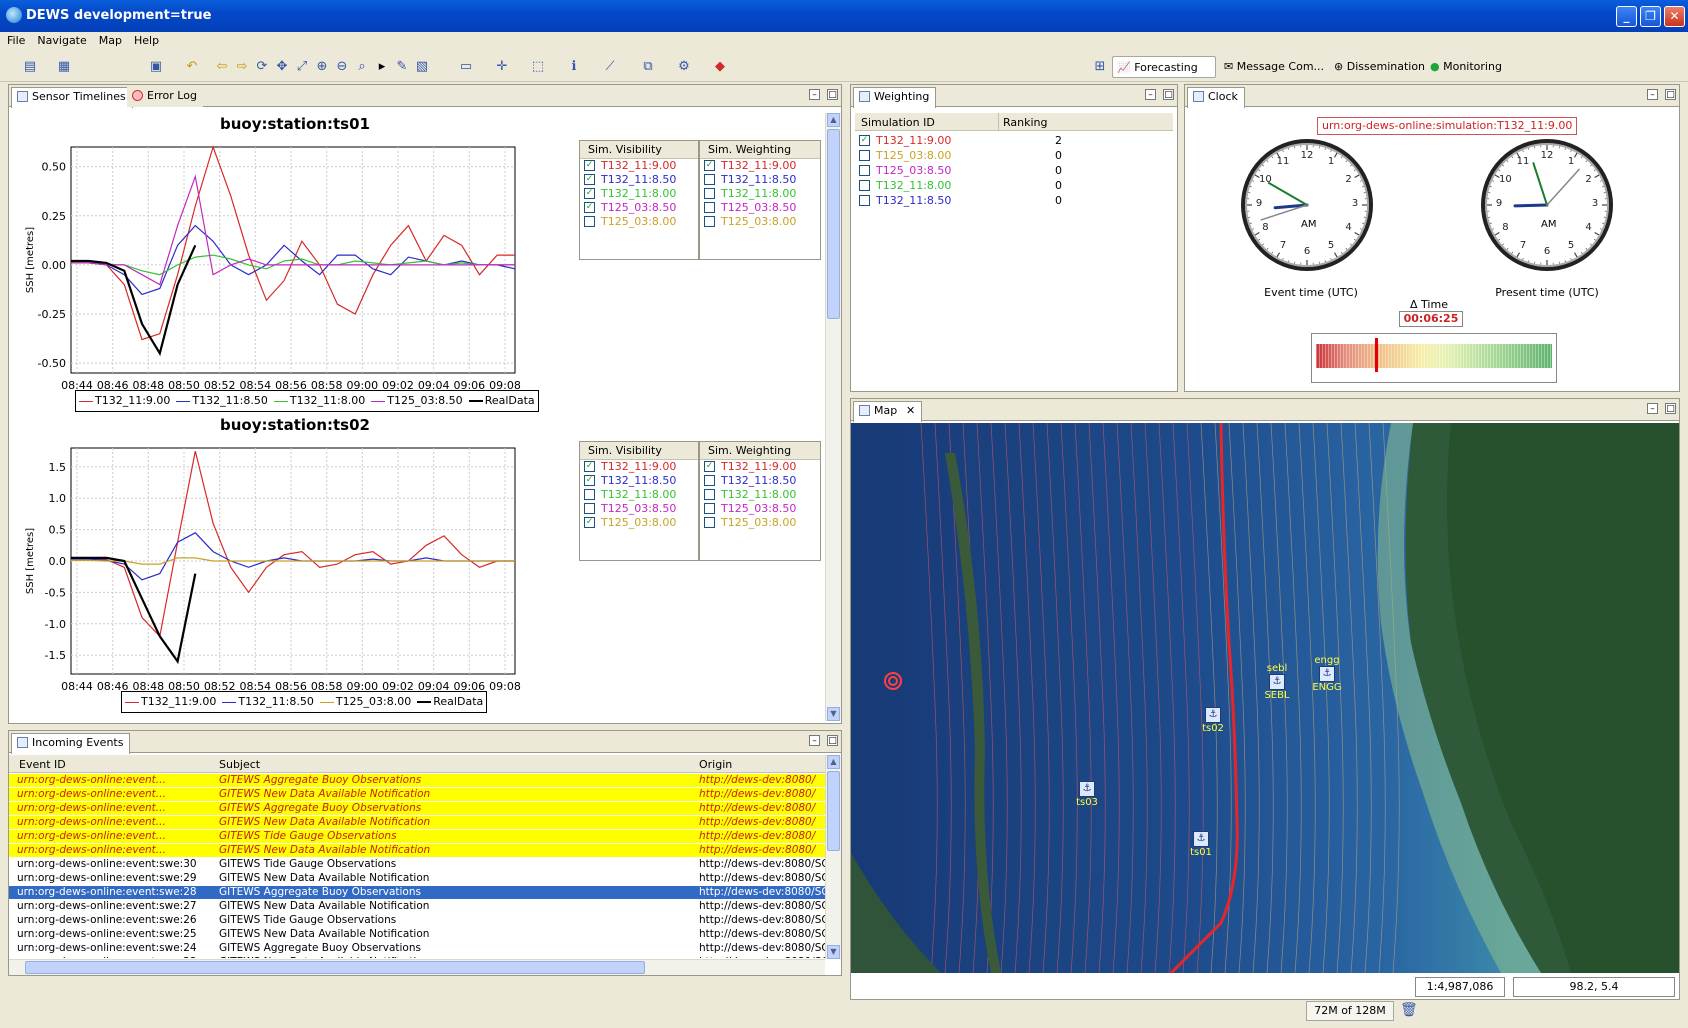 The width and height of the screenshot is (1688, 1028). I want to click on scroll-down-arrow: ▼, so click(833, 952).